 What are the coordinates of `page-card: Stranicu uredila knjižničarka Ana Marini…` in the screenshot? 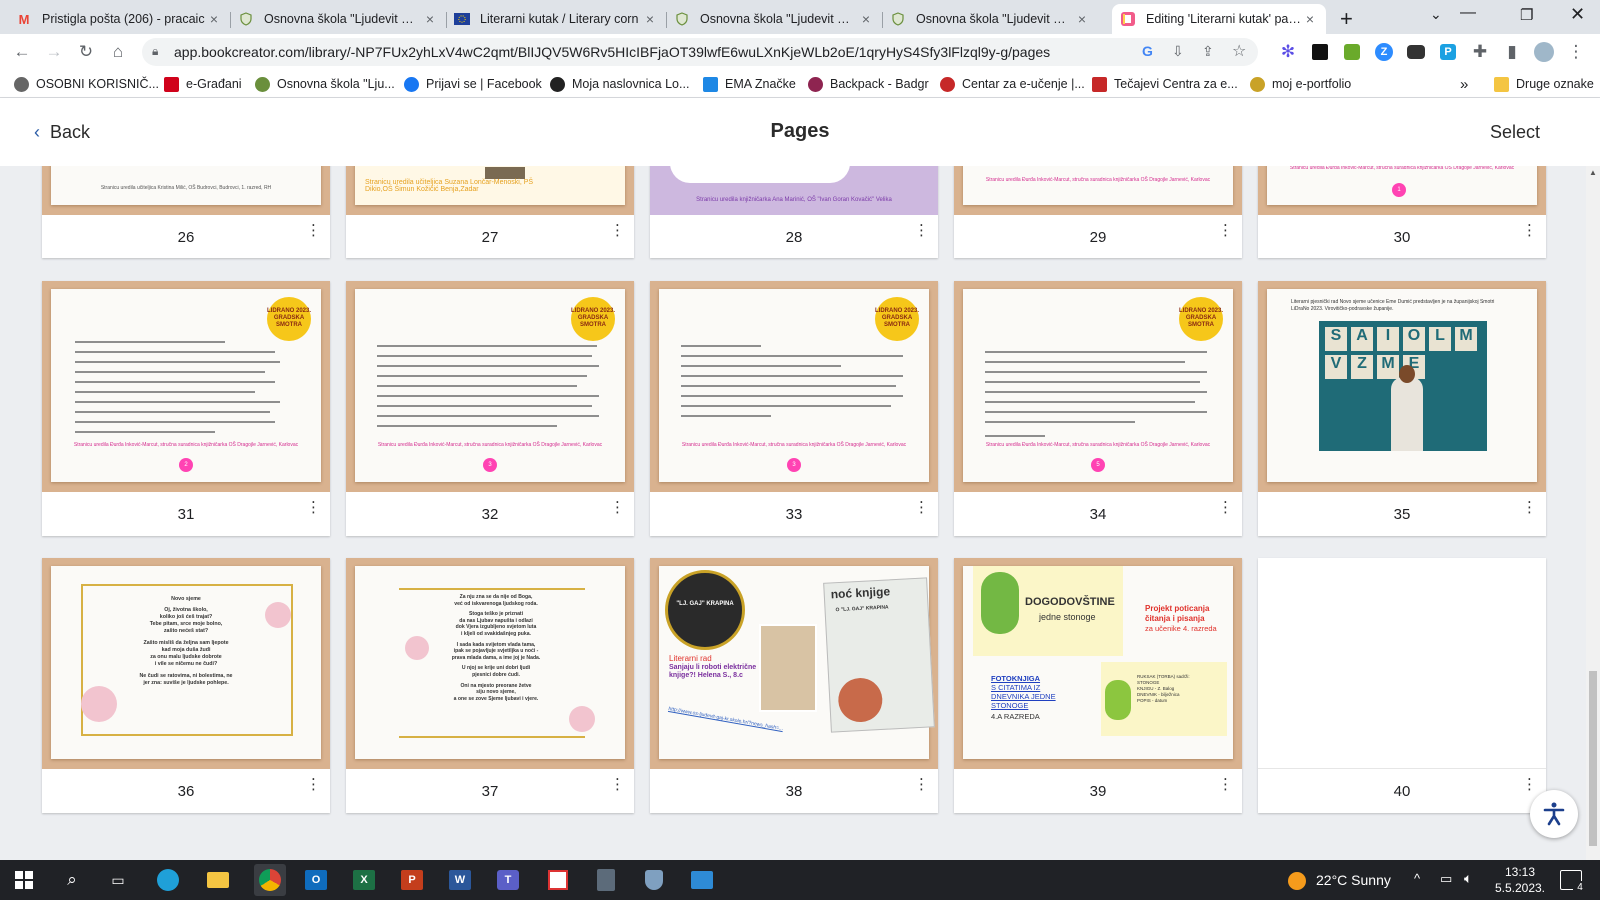 It's located at (794, 212).